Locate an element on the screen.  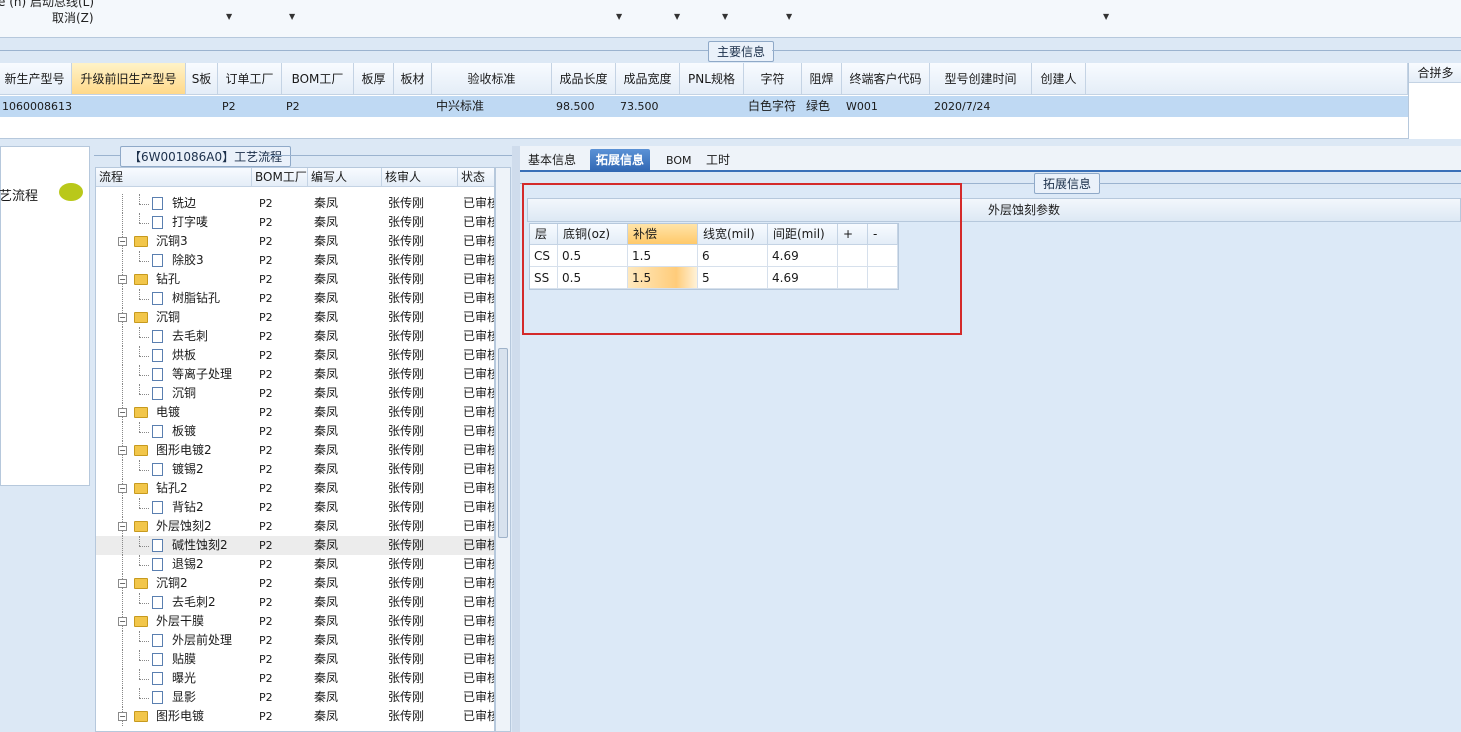
flow-step-name: 去毛刺 is located at coordinates (190, 336).